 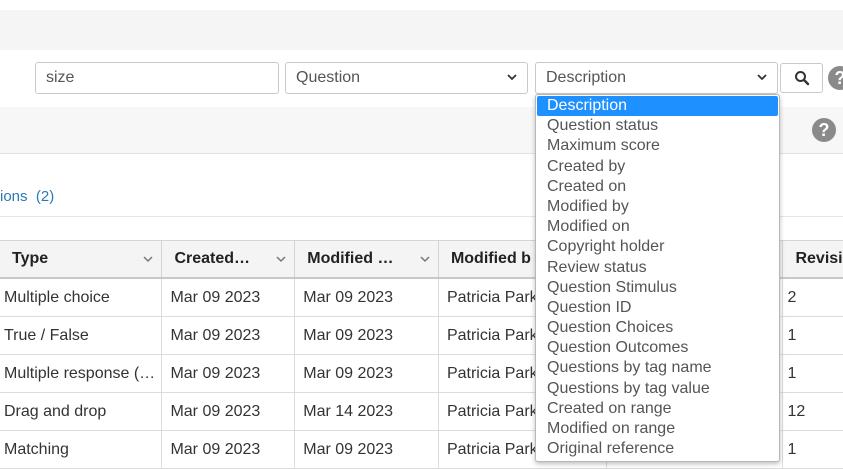 I want to click on dropdown-option: Question ID, so click(x=657, y=308).